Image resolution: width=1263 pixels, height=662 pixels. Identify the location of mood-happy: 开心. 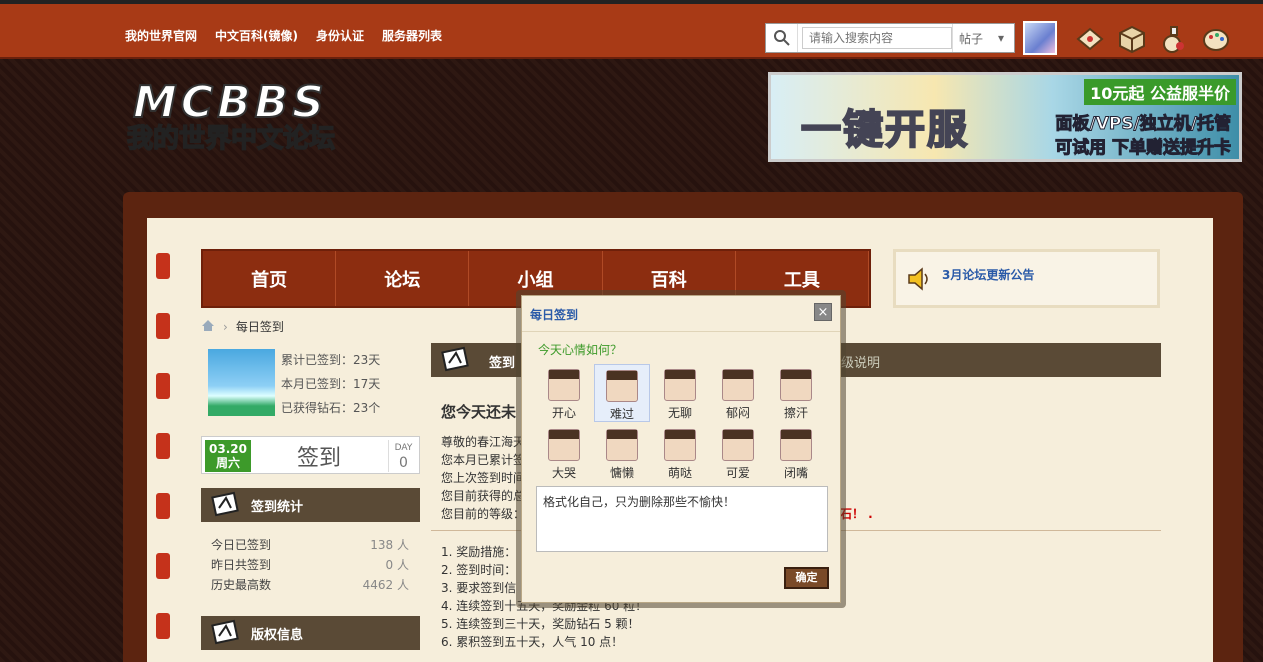
(564, 393).